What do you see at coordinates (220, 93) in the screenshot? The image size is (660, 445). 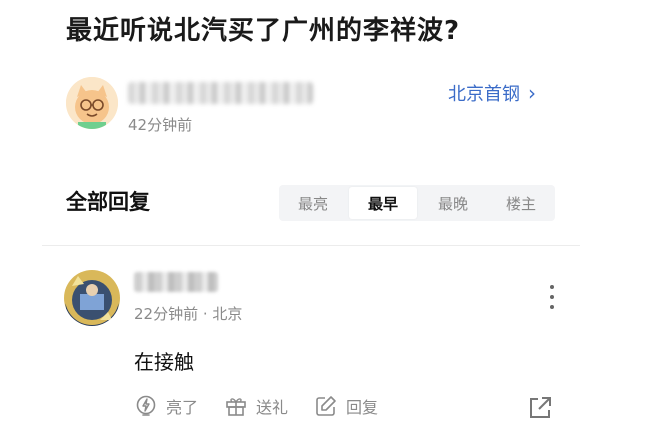 I see `author-name-blurred` at bounding box center [220, 93].